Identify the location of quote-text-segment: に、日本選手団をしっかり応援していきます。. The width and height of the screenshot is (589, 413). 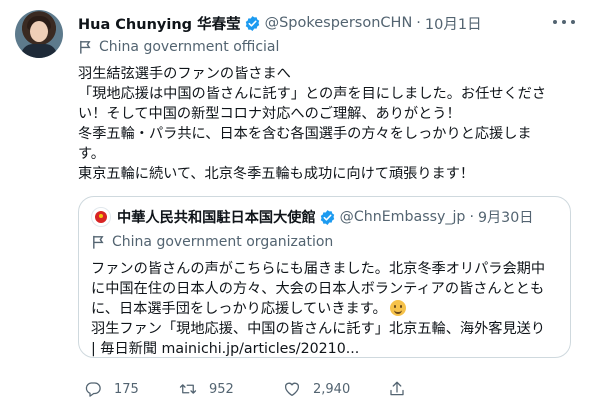
(239, 309).